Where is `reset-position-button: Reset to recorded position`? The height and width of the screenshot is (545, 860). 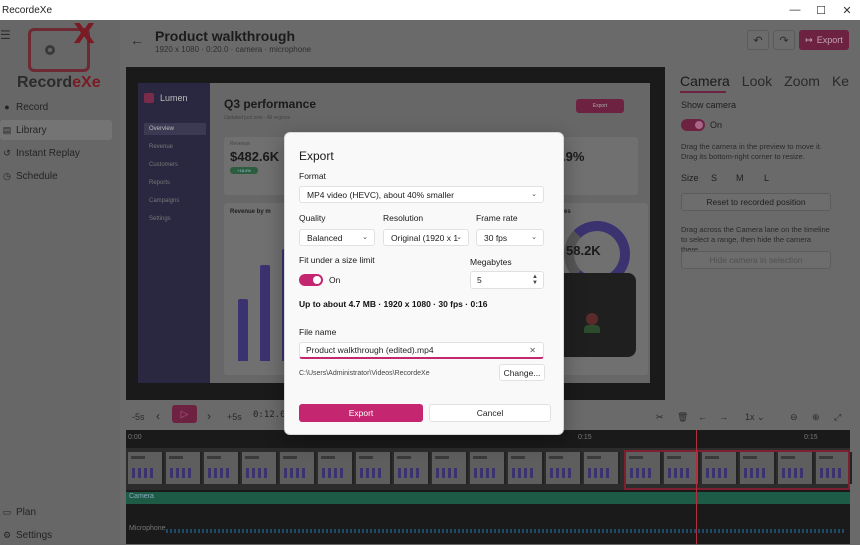
reset-position-button: Reset to recorded position is located at coordinates (756, 202).